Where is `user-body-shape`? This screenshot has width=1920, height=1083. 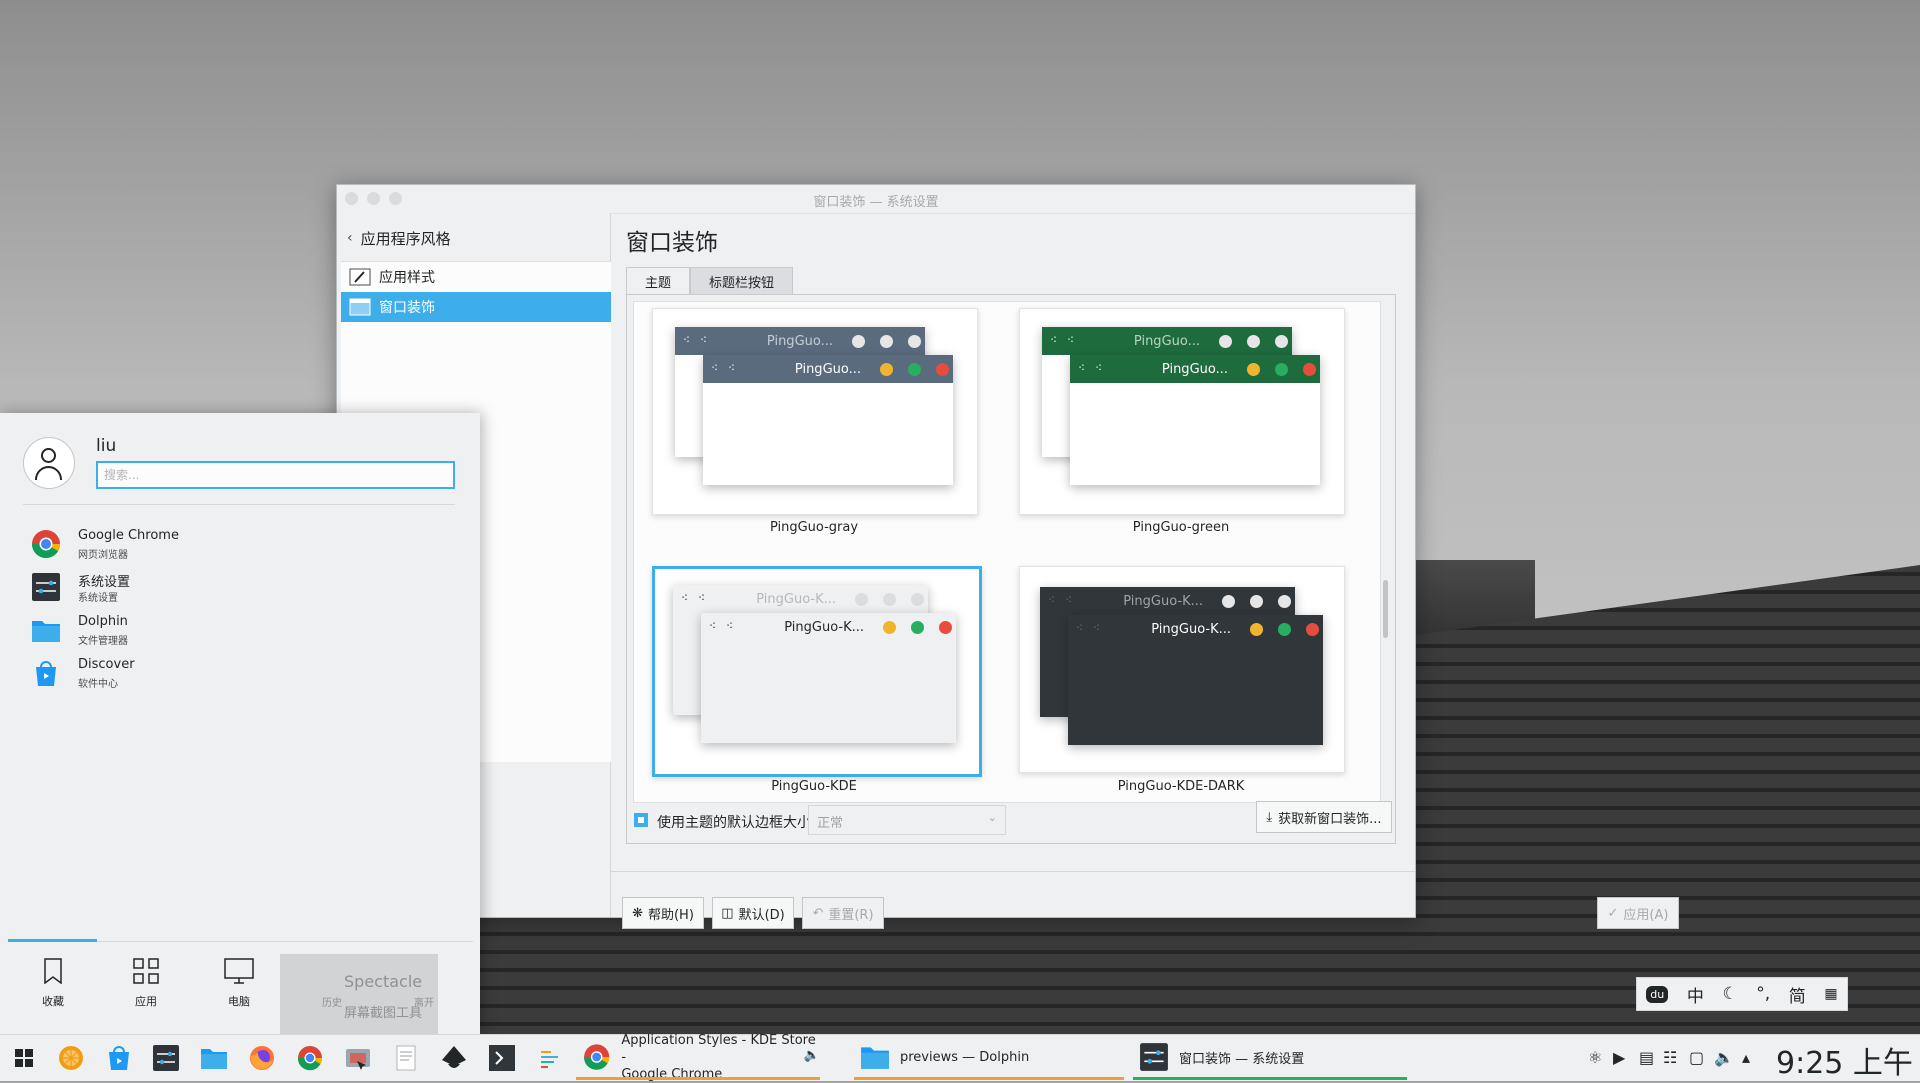
user-body-shape is located at coordinates (48, 473).